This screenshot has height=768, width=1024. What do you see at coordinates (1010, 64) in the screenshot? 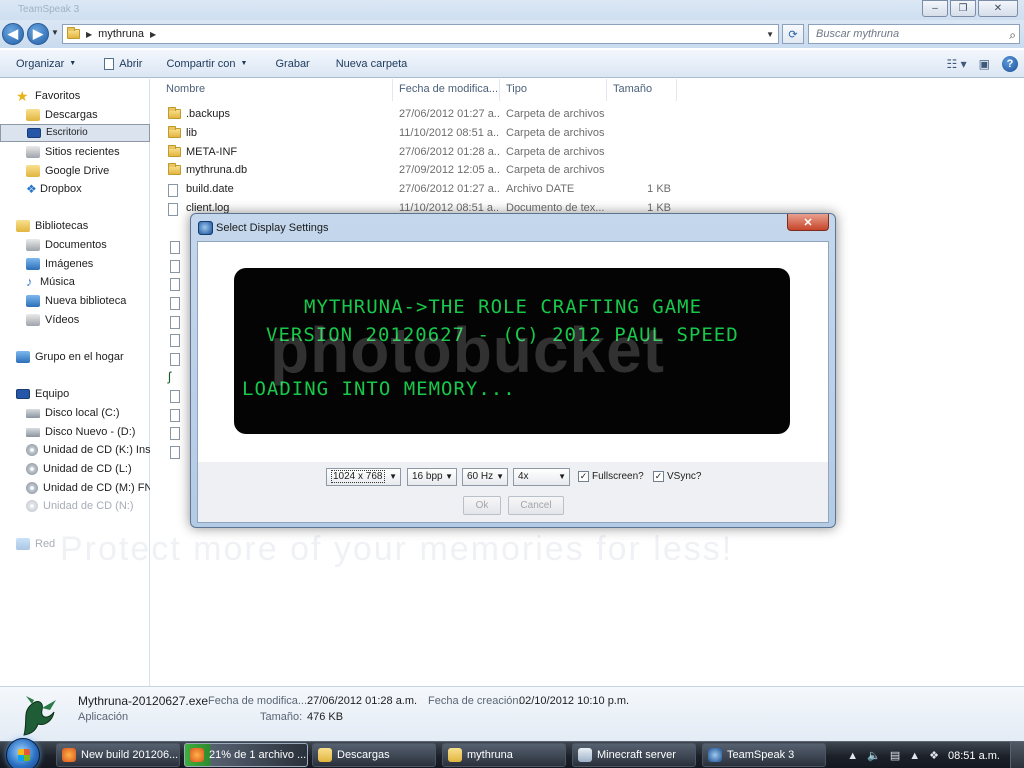
I see `help-icon: ?` at bounding box center [1010, 64].